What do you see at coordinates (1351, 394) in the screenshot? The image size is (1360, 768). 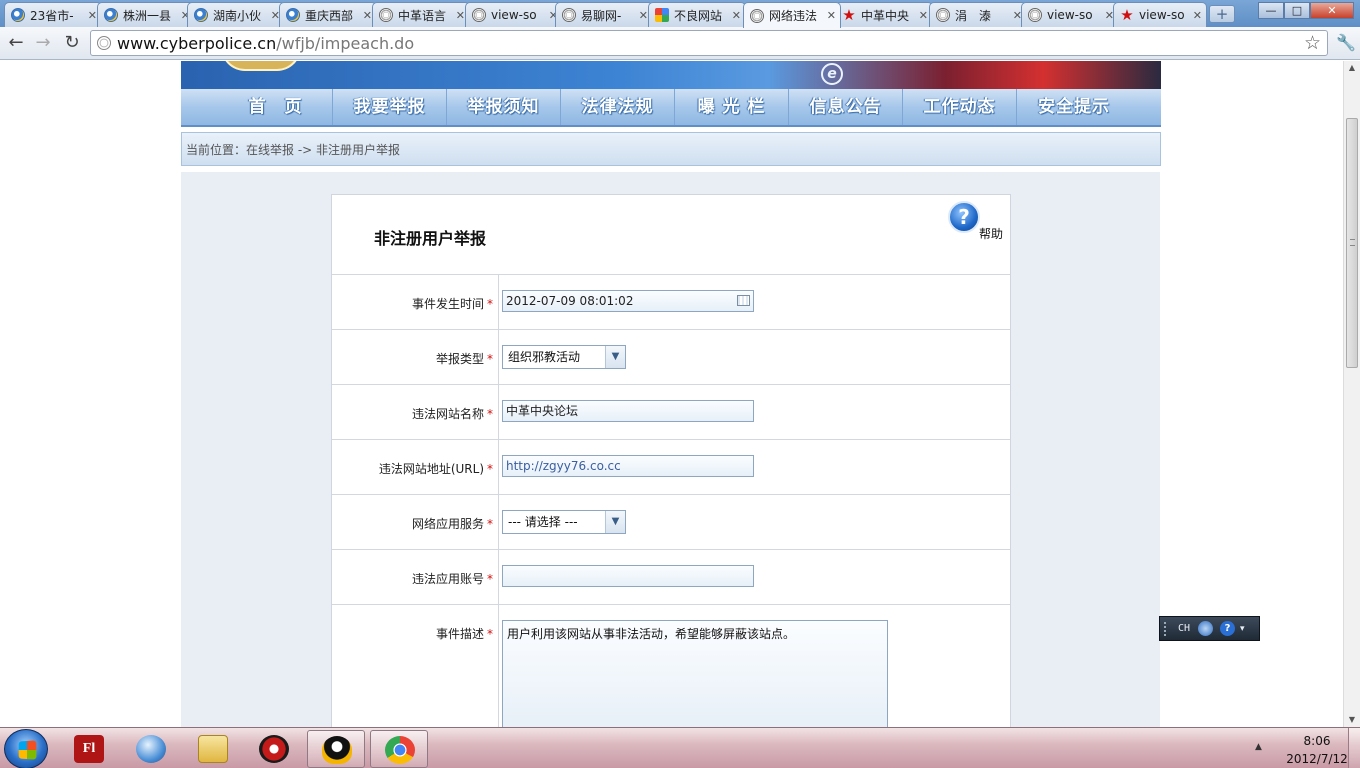 I see `page-scrollbar: ▲ ▼` at bounding box center [1351, 394].